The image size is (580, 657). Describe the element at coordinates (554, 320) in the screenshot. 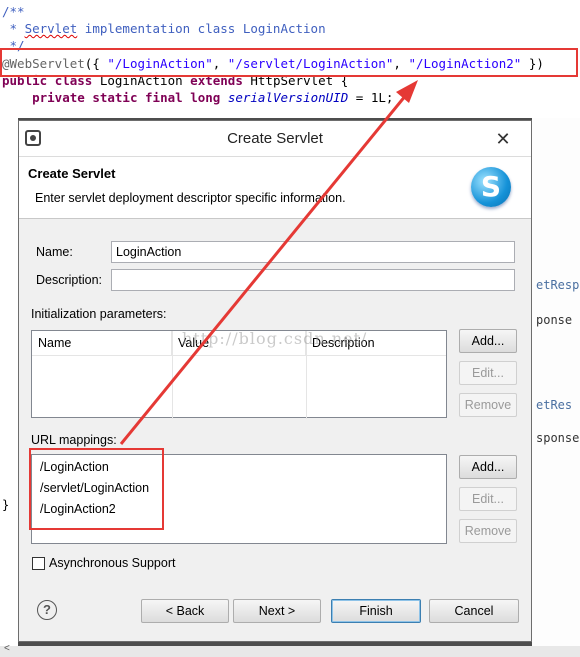

I see `code-fragment-2: ponse` at that location.